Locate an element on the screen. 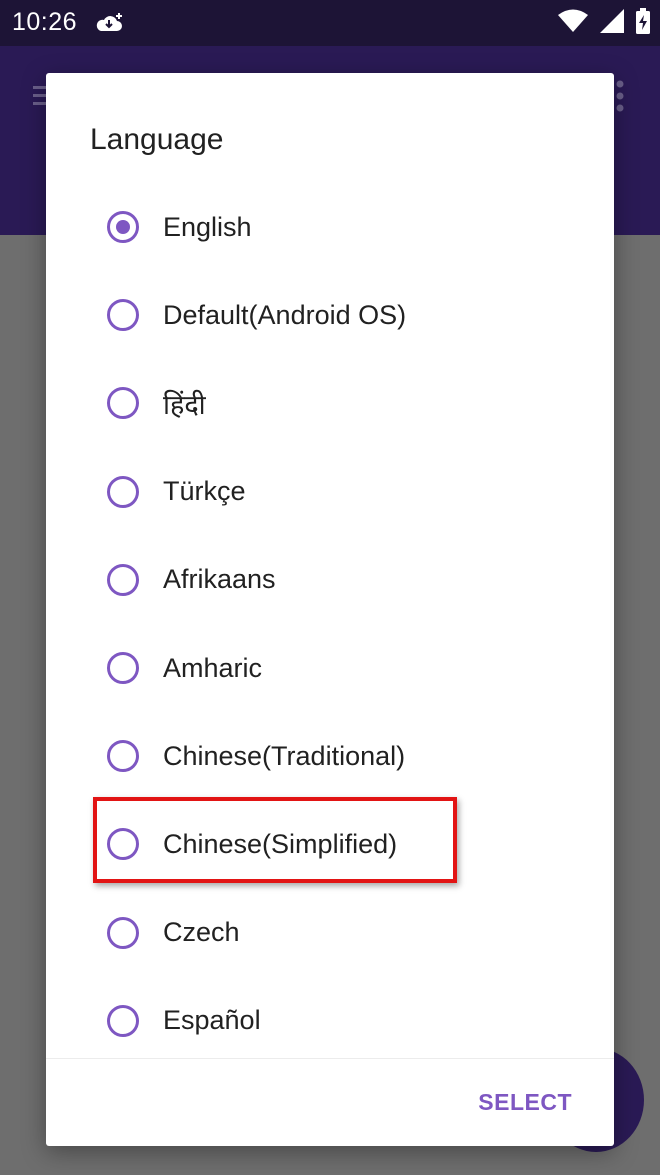 The height and width of the screenshot is (1175, 660). menu-icon is located at coordinates (40, 96).